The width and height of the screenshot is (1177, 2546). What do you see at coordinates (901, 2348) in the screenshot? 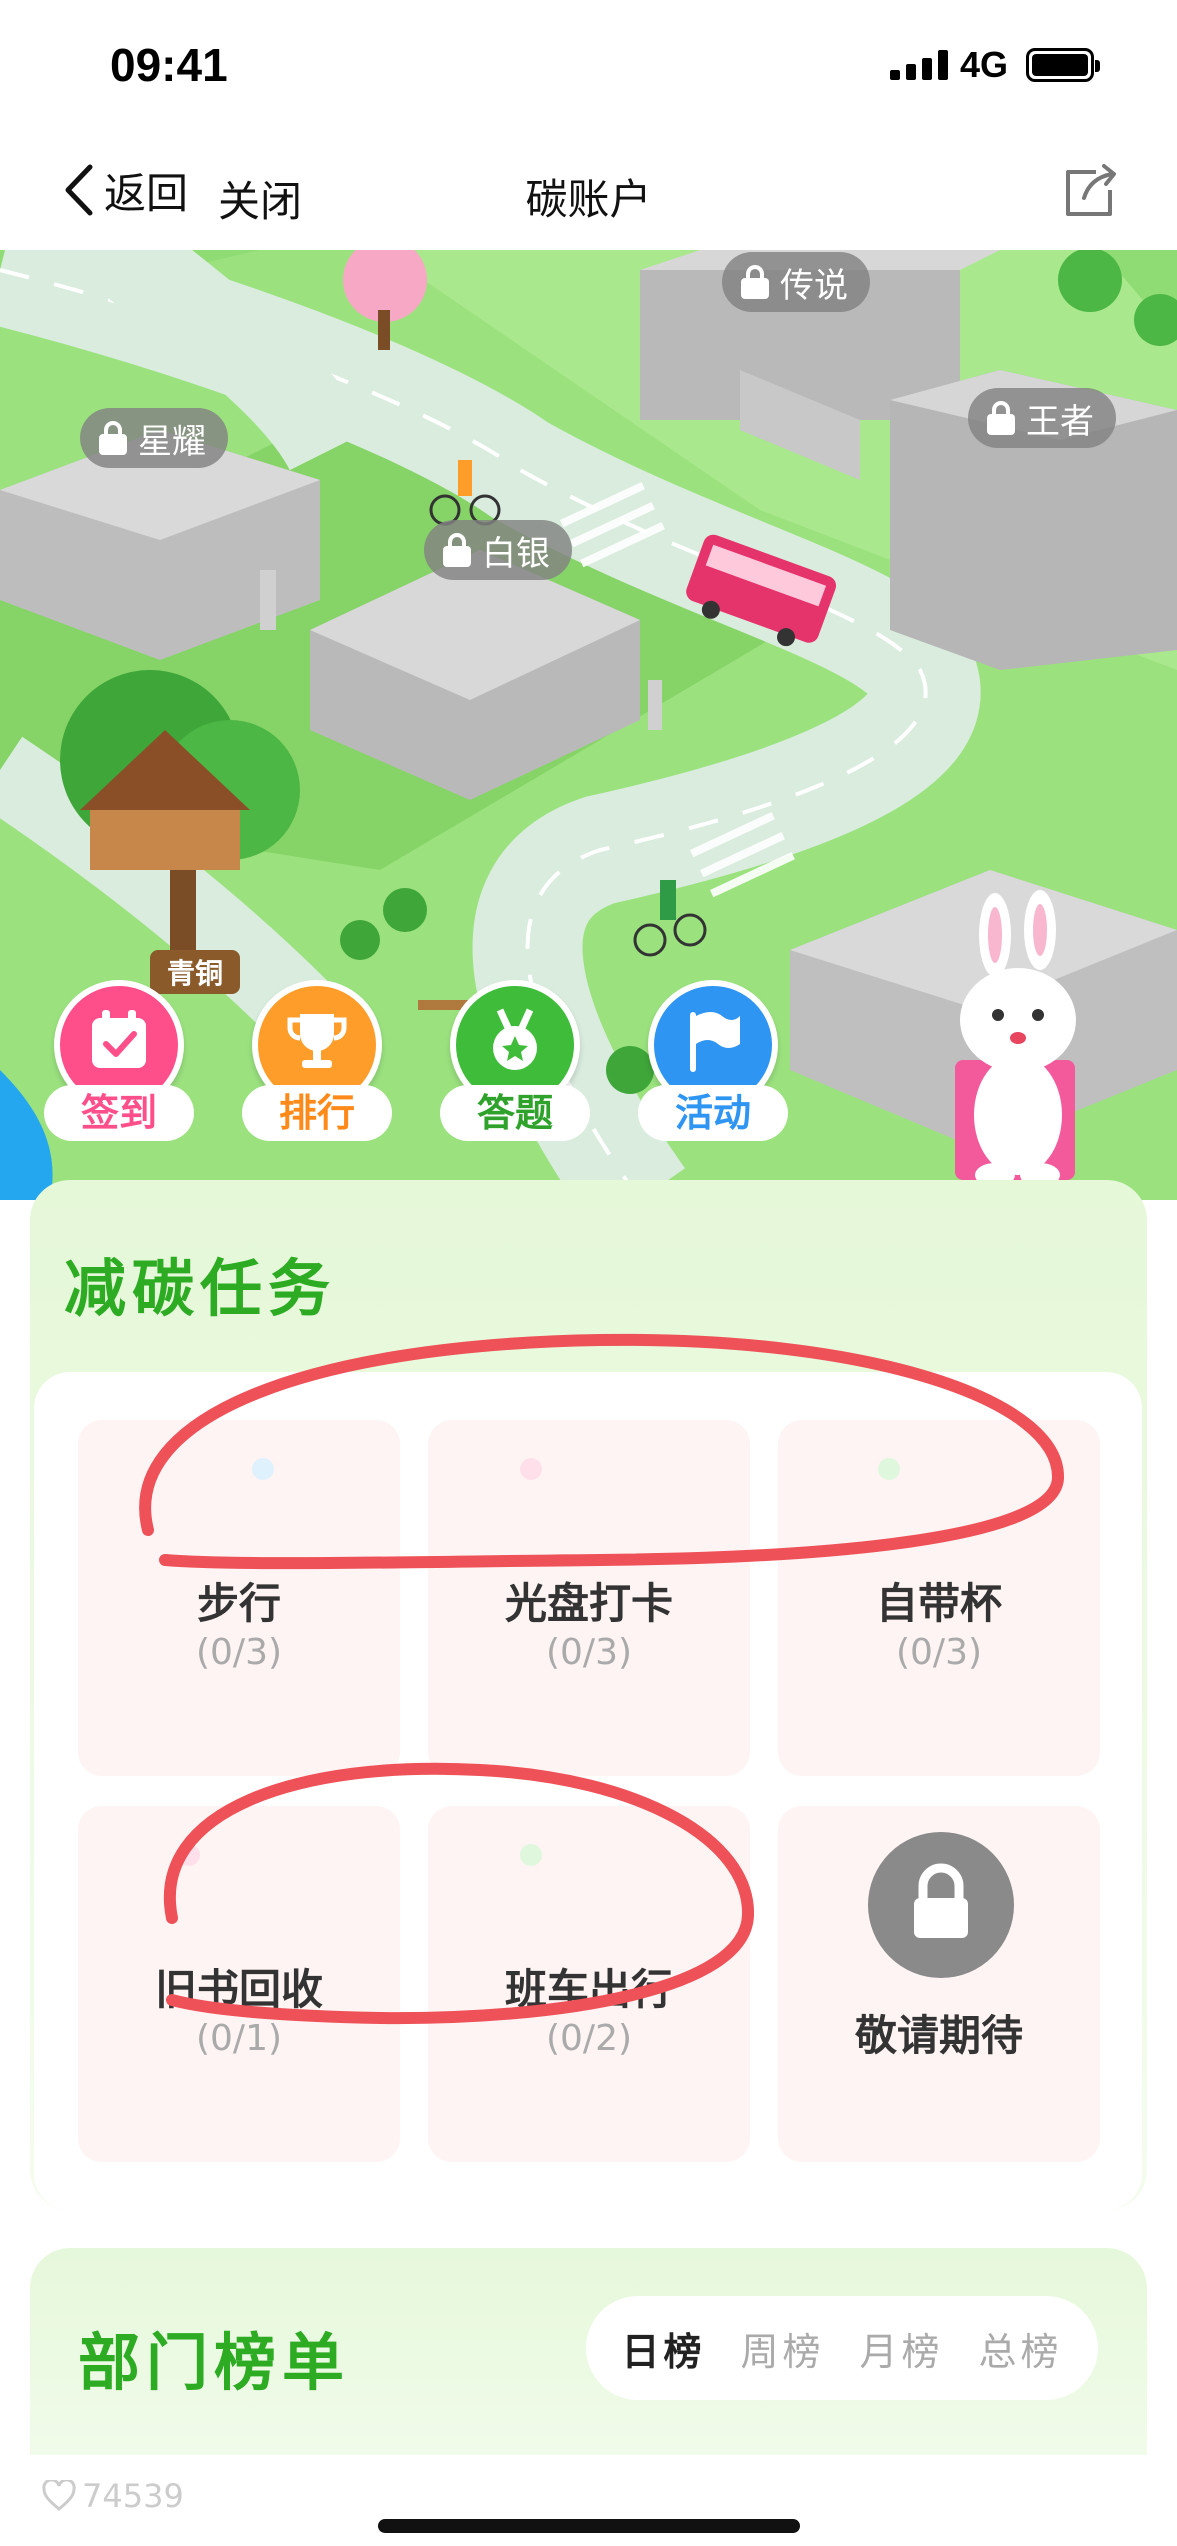
I see `tab-monthly: 月榜` at bounding box center [901, 2348].